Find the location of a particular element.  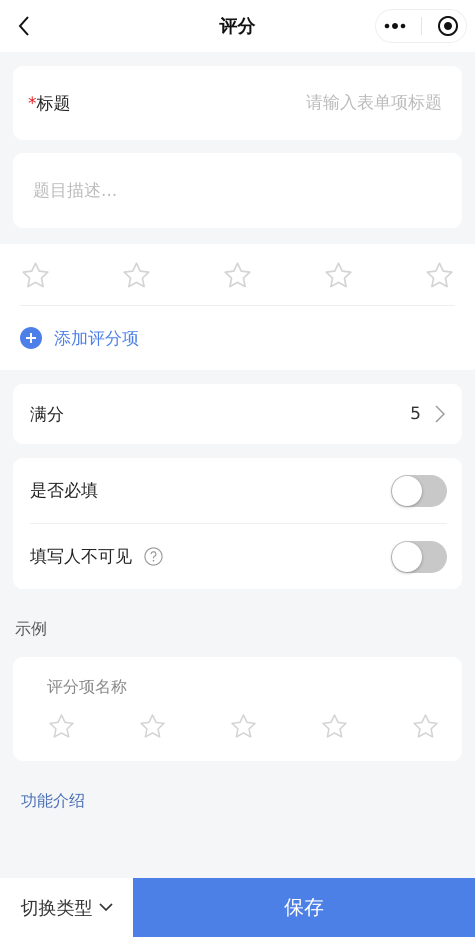

more-icon is located at coordinates (395, 26).